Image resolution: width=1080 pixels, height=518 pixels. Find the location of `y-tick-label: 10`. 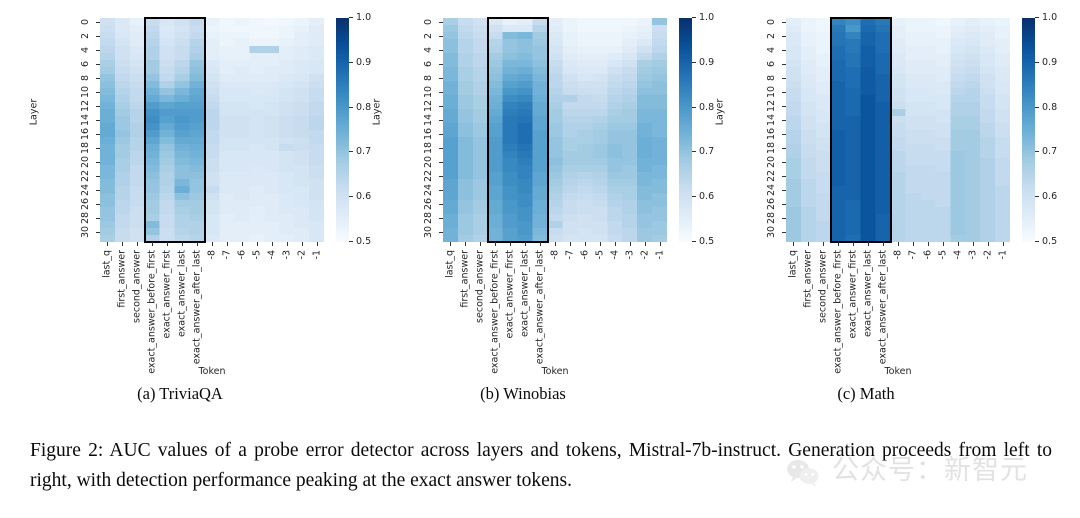

y-tick-label: 10 is located at coordinates (85, 91).